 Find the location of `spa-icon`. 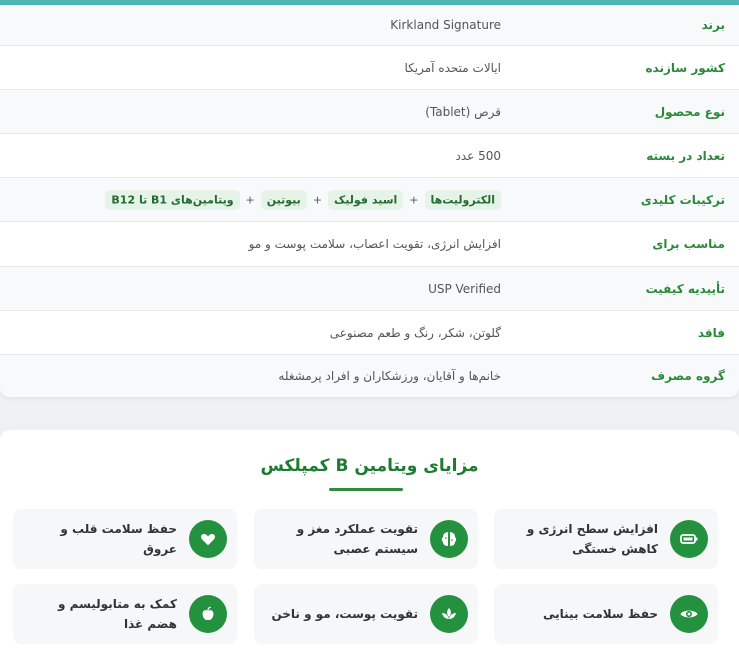

spa-icon is located at coordinates (449, 614).